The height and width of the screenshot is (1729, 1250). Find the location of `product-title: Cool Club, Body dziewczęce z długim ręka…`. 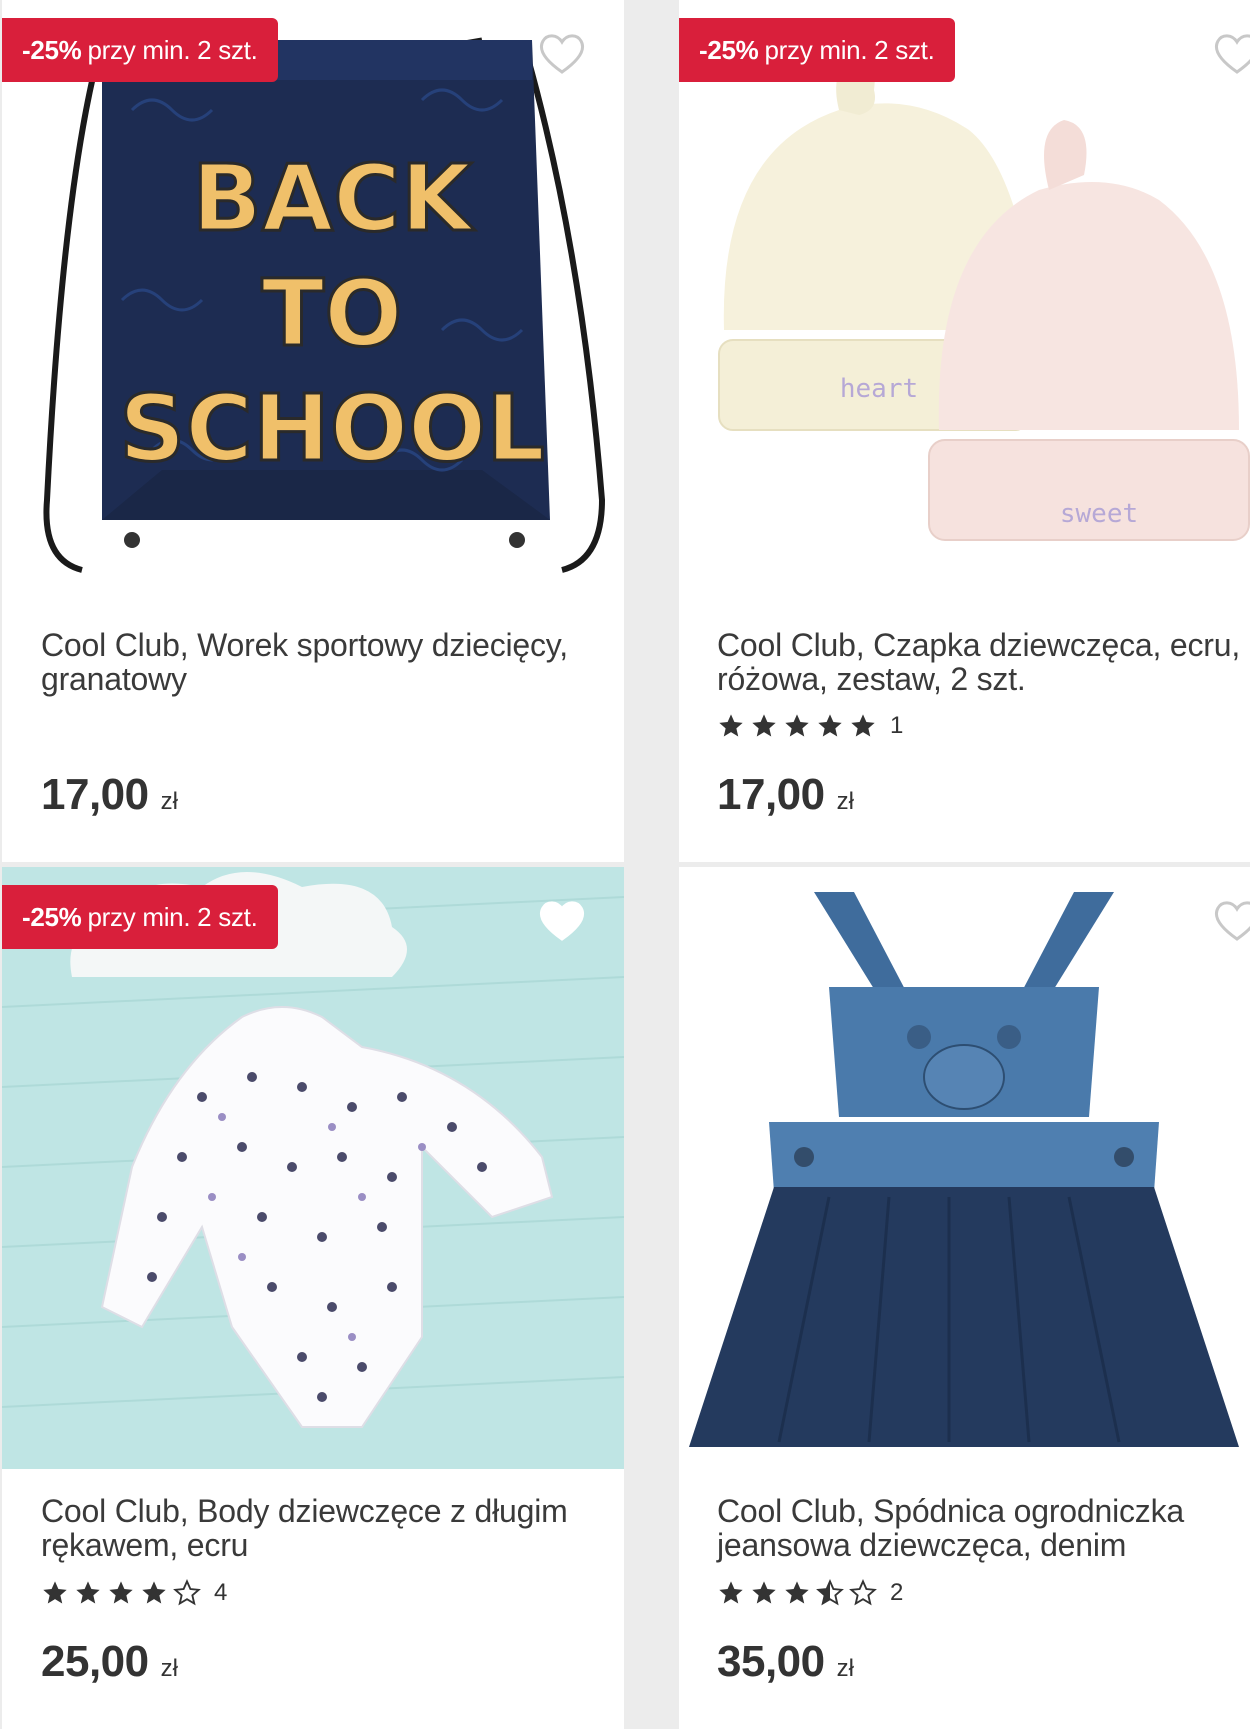

product-title: Cool Club, Body dziewczęce z długim ręka… is located at coordinates (306, 1528).